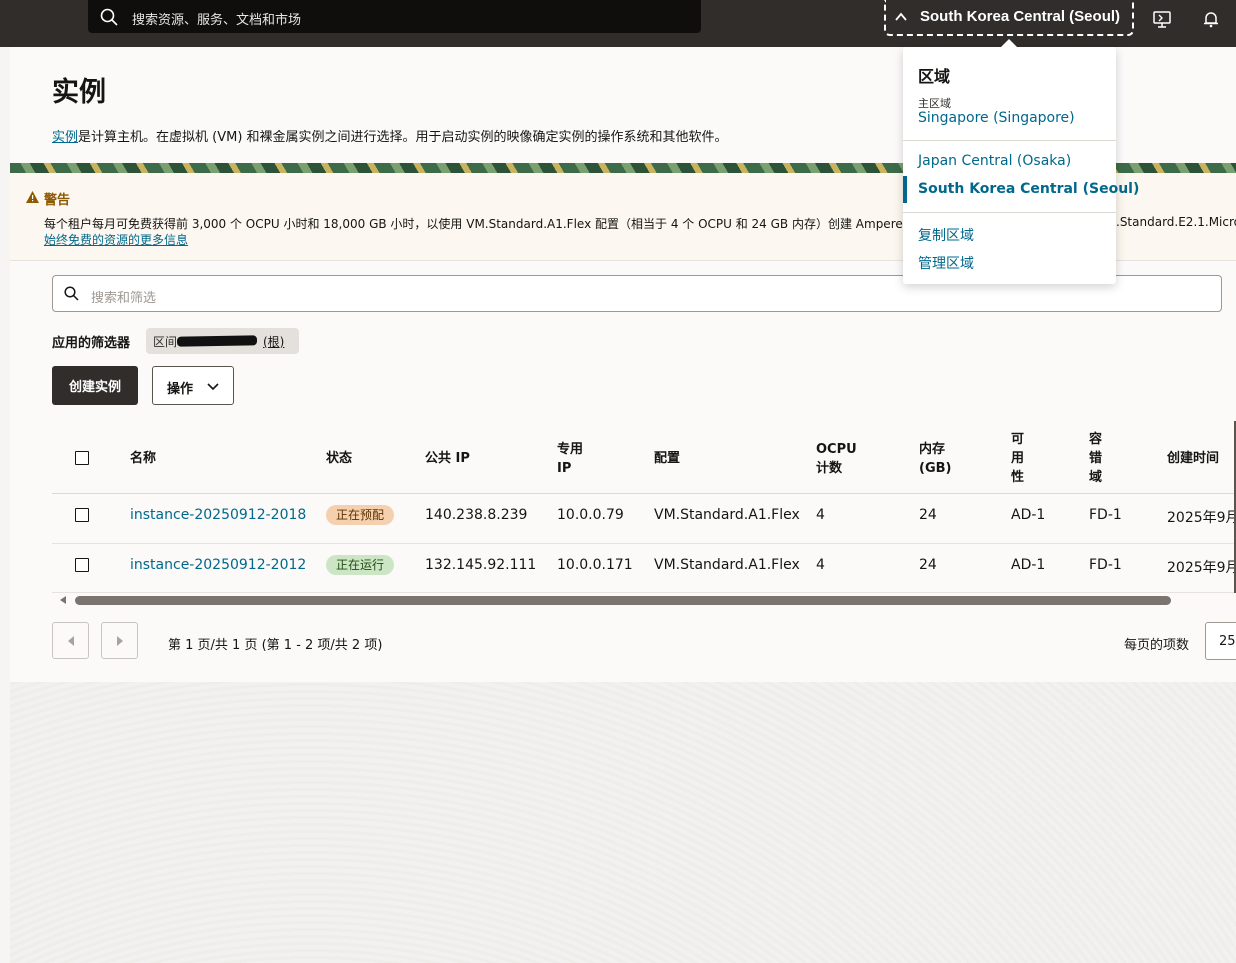 This screenshot has width=1236, height=963. What do you see at coordinates (667, 458) in the screenshot?
I see `col-shape: 配置` at bounding box center [667, 458].